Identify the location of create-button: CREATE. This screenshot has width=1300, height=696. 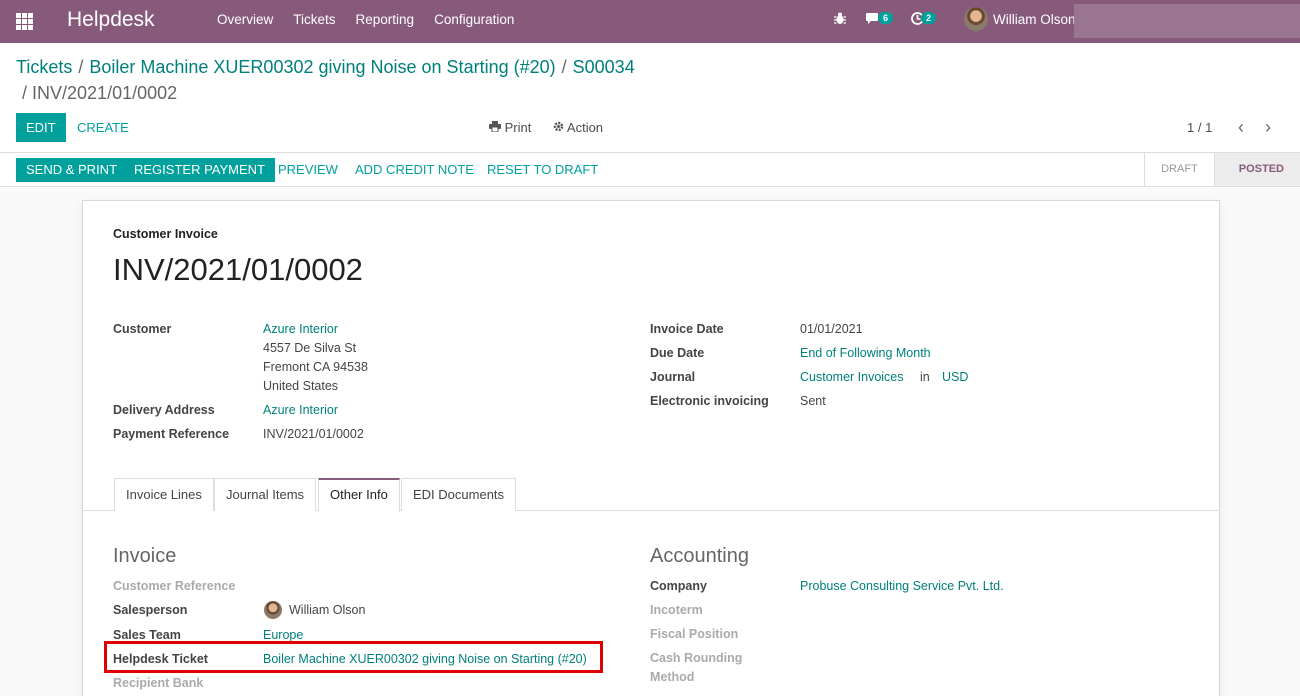
(103, 127).